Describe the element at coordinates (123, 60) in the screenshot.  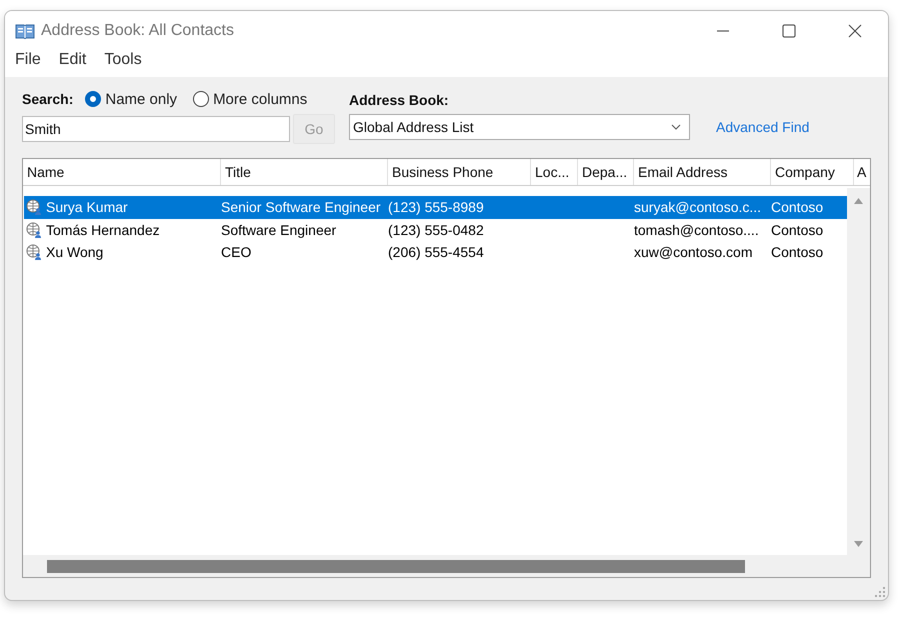
I see `menu-item: Tools` at that location.